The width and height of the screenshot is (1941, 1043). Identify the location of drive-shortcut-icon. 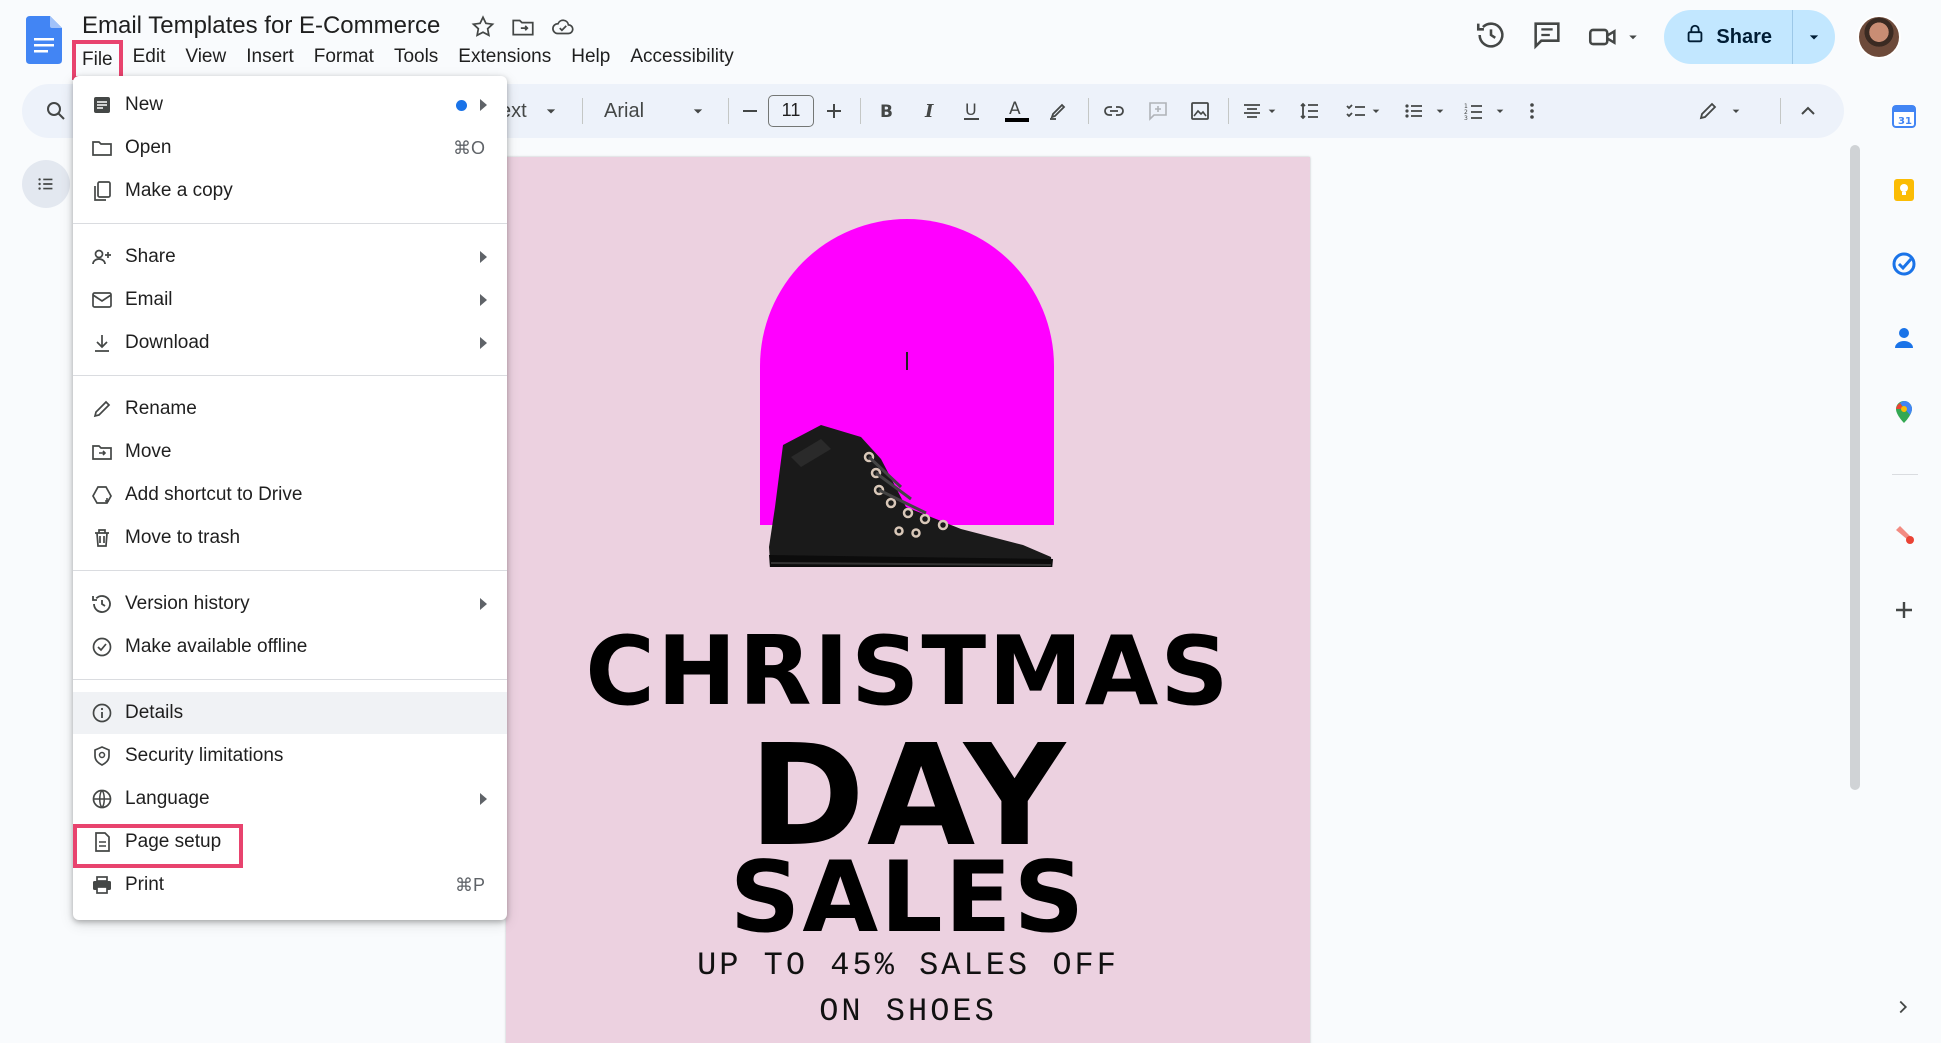
(102, 495).